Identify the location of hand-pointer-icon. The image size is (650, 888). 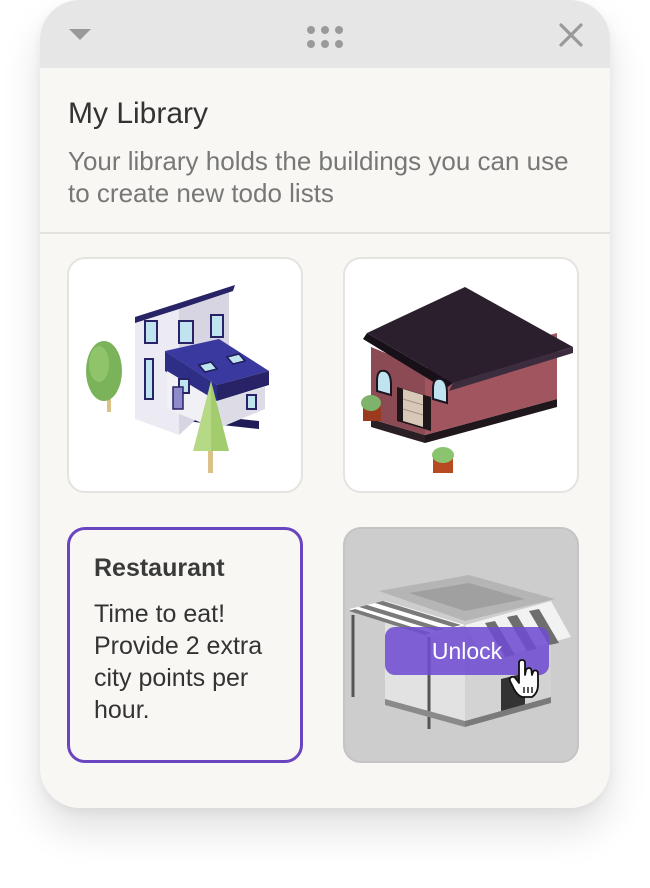
(523, 678).